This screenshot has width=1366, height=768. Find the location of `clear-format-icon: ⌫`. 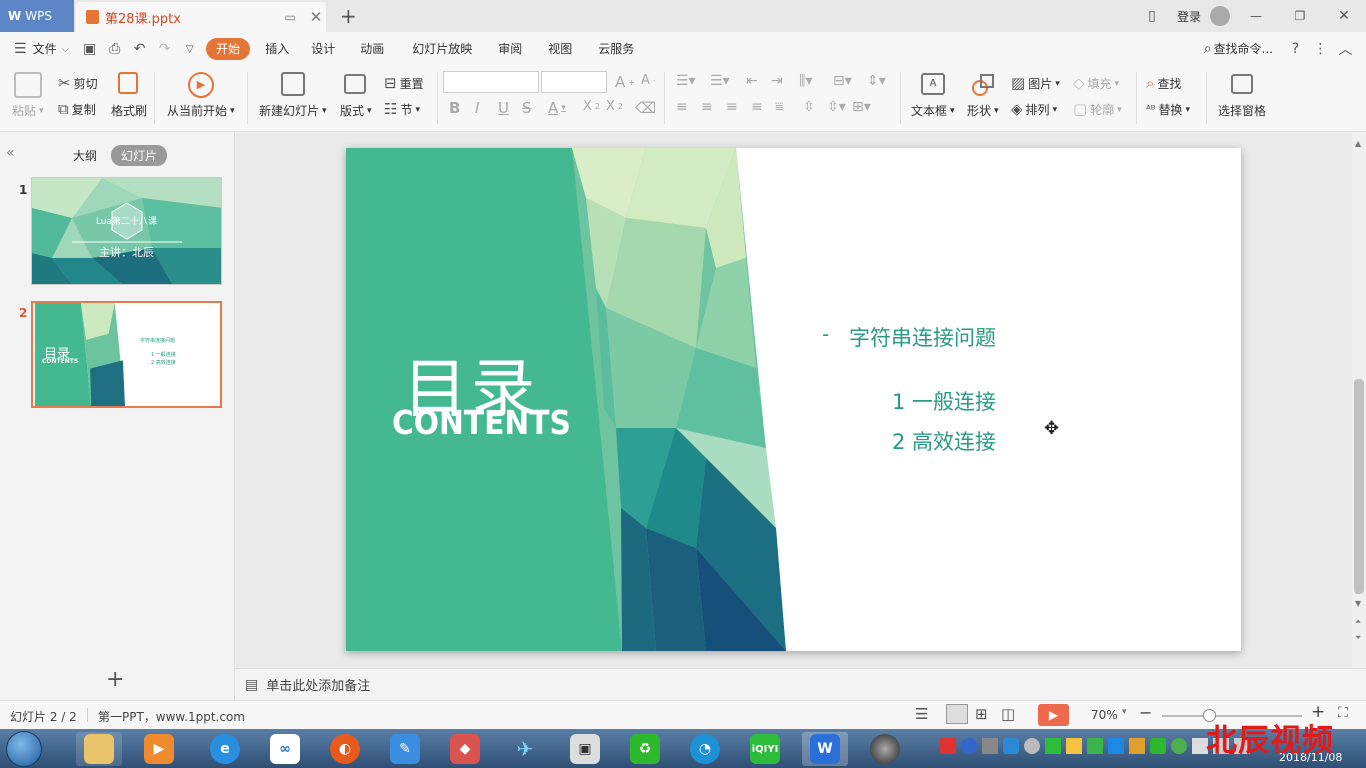

clear-format-icon: ⌫ is located at coordinates (645, 108).